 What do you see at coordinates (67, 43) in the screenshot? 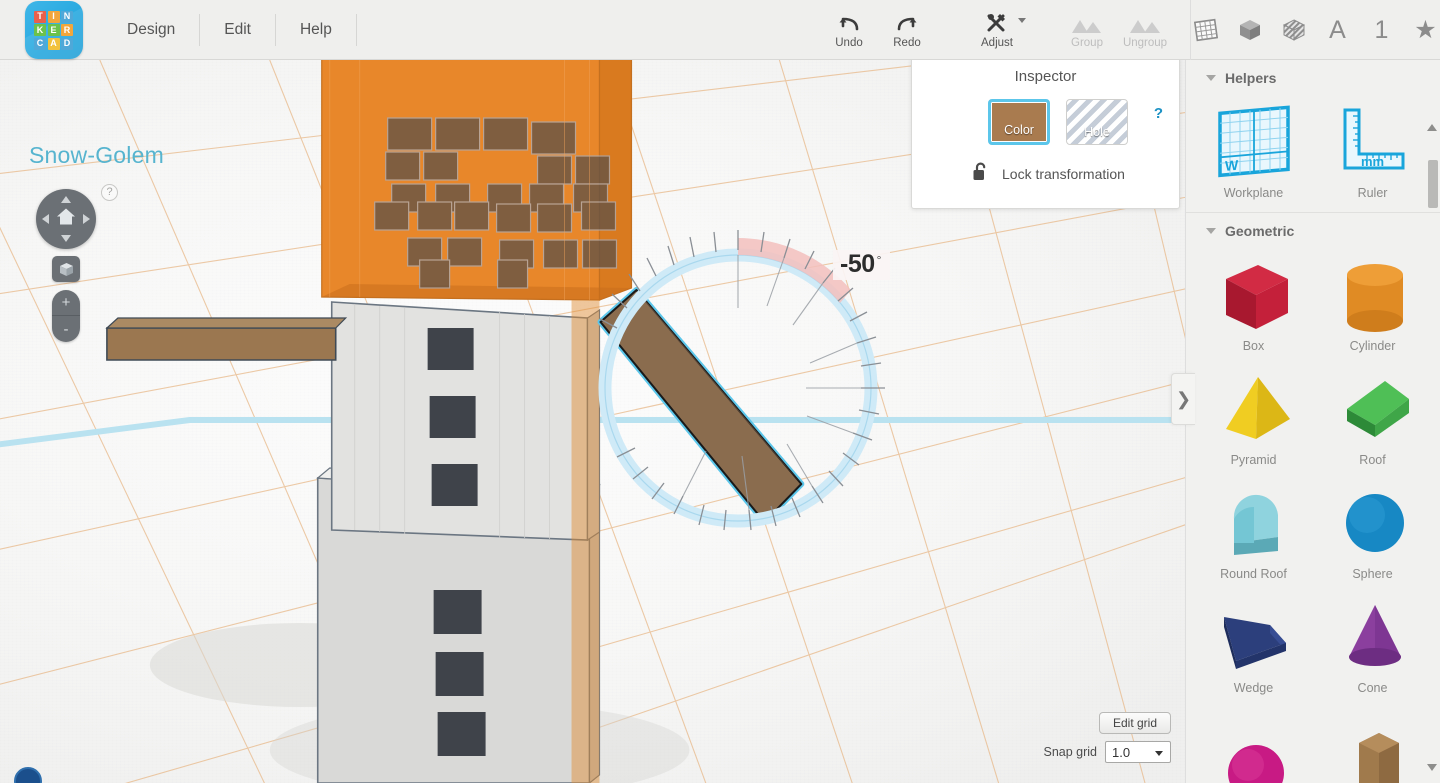
I see `logo-tile-d: D` at bounding box center [67, 43].